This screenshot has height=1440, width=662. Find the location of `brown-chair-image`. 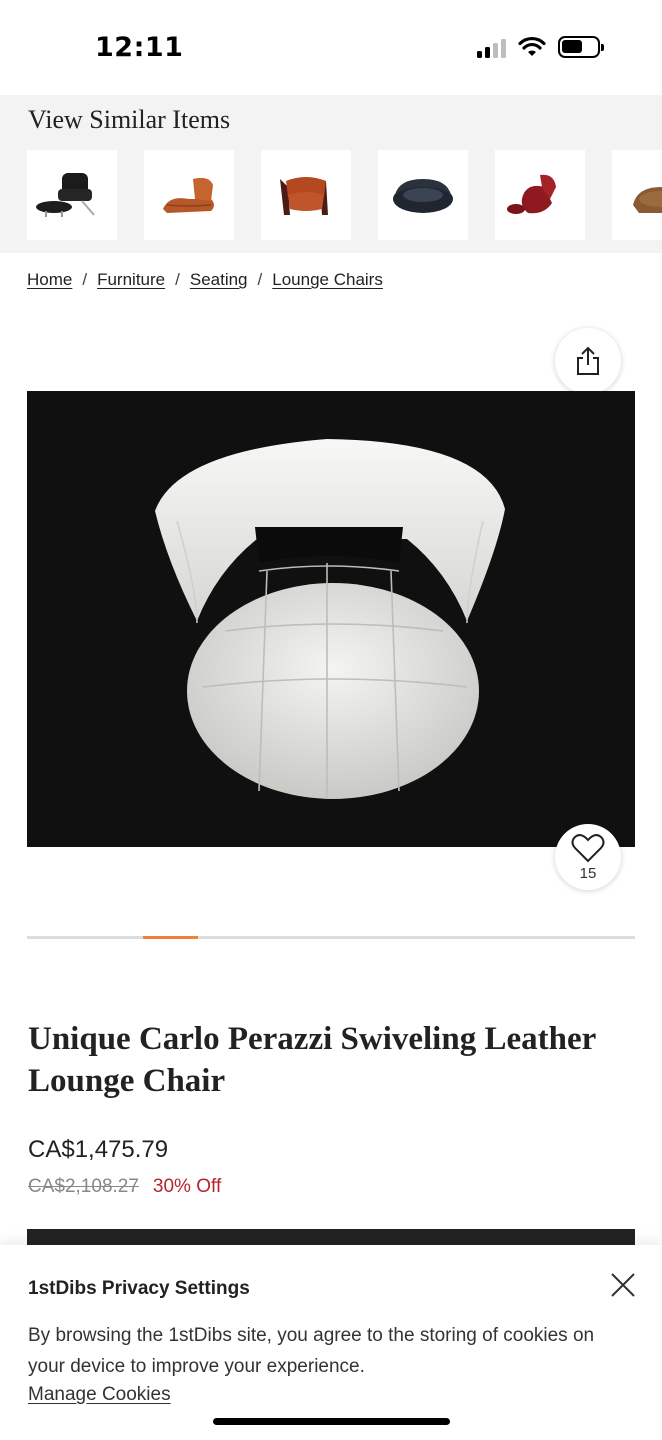

brown-chair-image is located at coordinates (647, 200).